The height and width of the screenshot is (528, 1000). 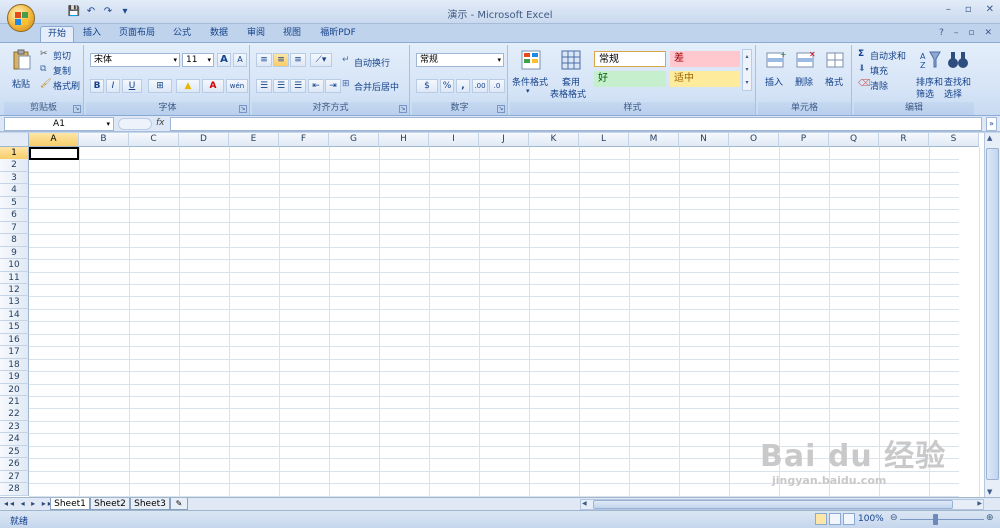 What do you see at coordinates (463, 86) in the screenshot?
I see `comma-button: ,` at bounding box center [463, 86].